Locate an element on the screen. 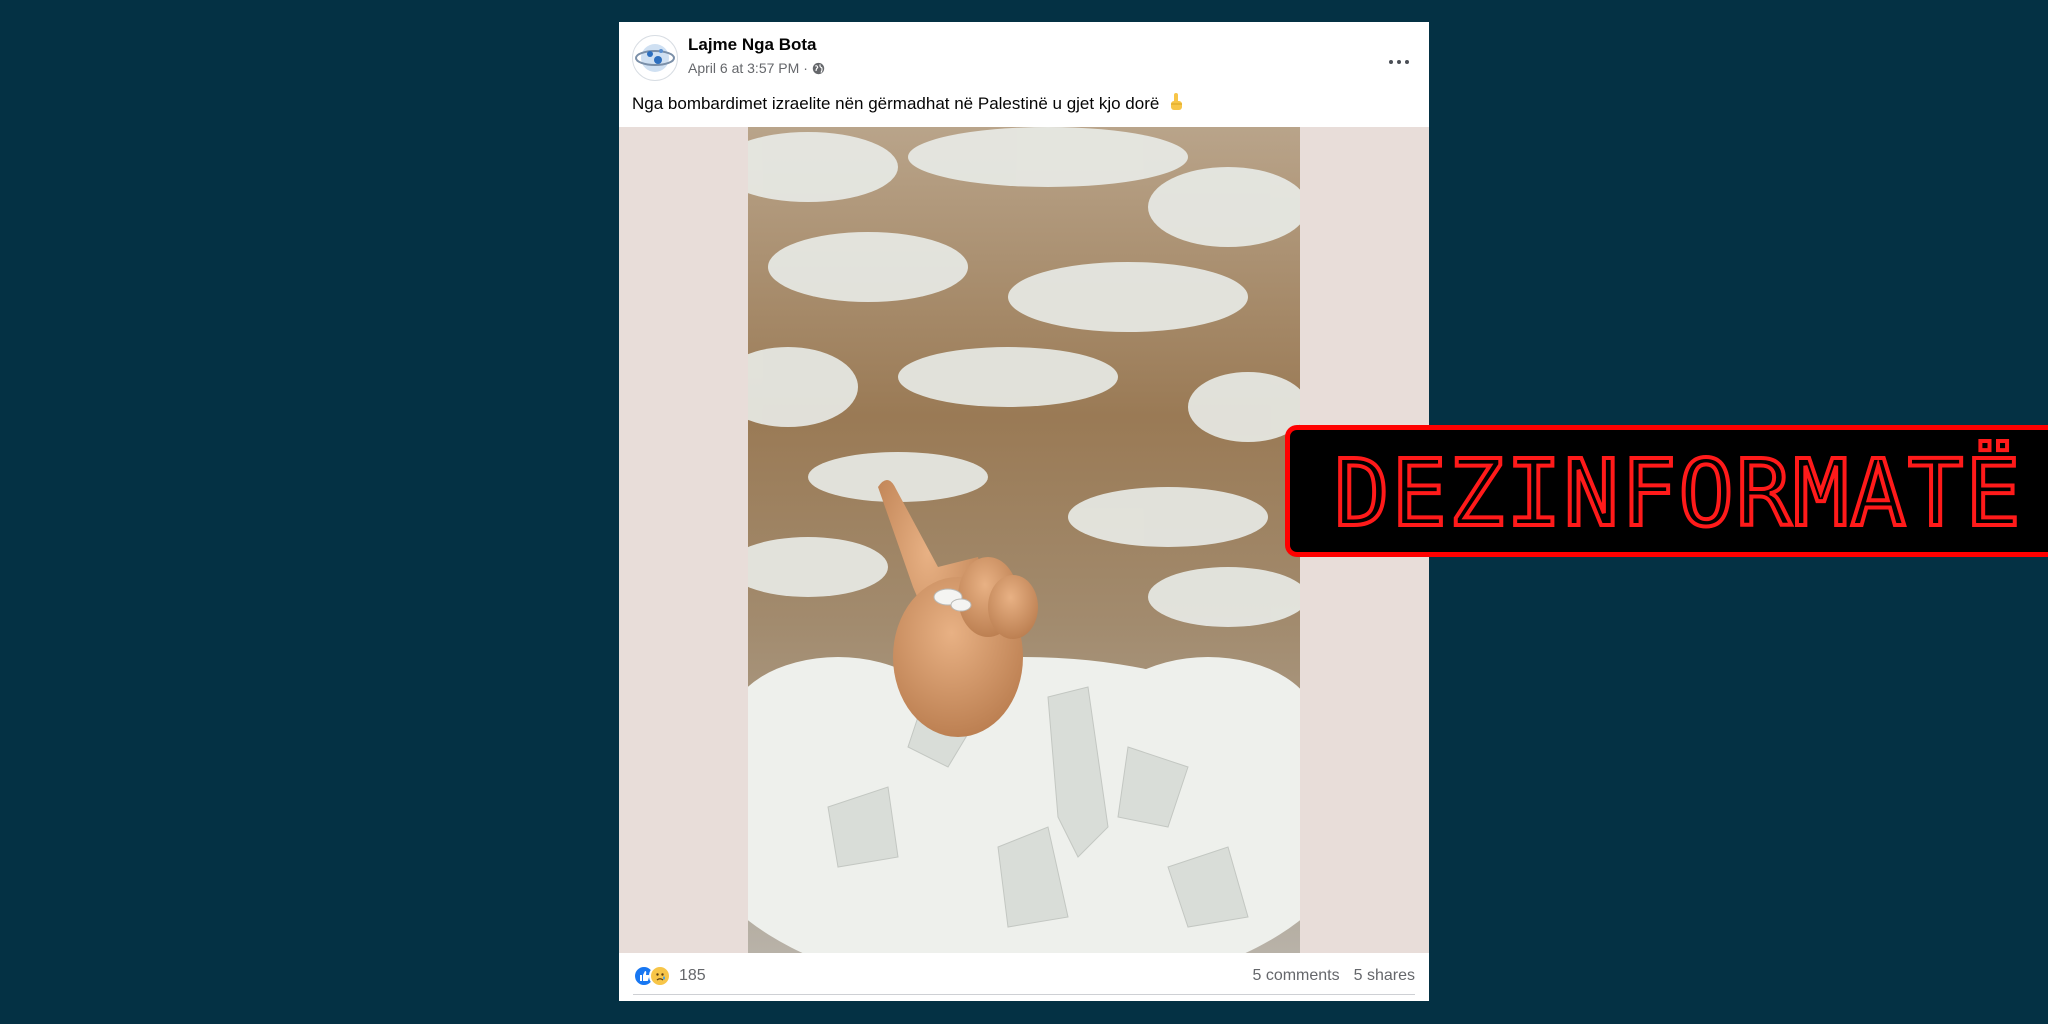 The width and height of the screenshot is (2048, 1024). post-meta: April 6 at 3:57 PM · is located at coordinates (756, 68).